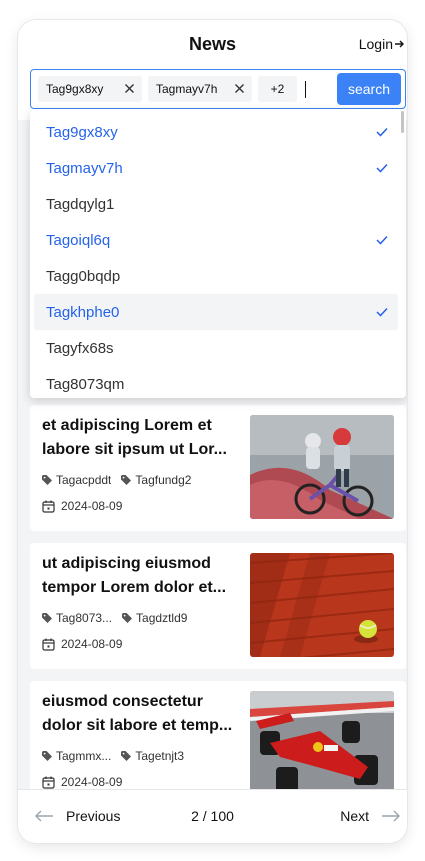  What do you see at coordinates (322, 605) in the screenshot?
I see `article-image-tennis-ball-clay` at bounding box center [322, 605].